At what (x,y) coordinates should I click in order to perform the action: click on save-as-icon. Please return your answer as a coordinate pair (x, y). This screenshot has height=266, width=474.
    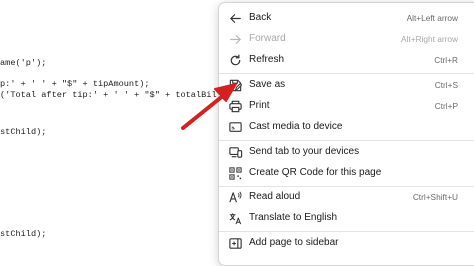
    Looking at the image, I should click on (236, 85).